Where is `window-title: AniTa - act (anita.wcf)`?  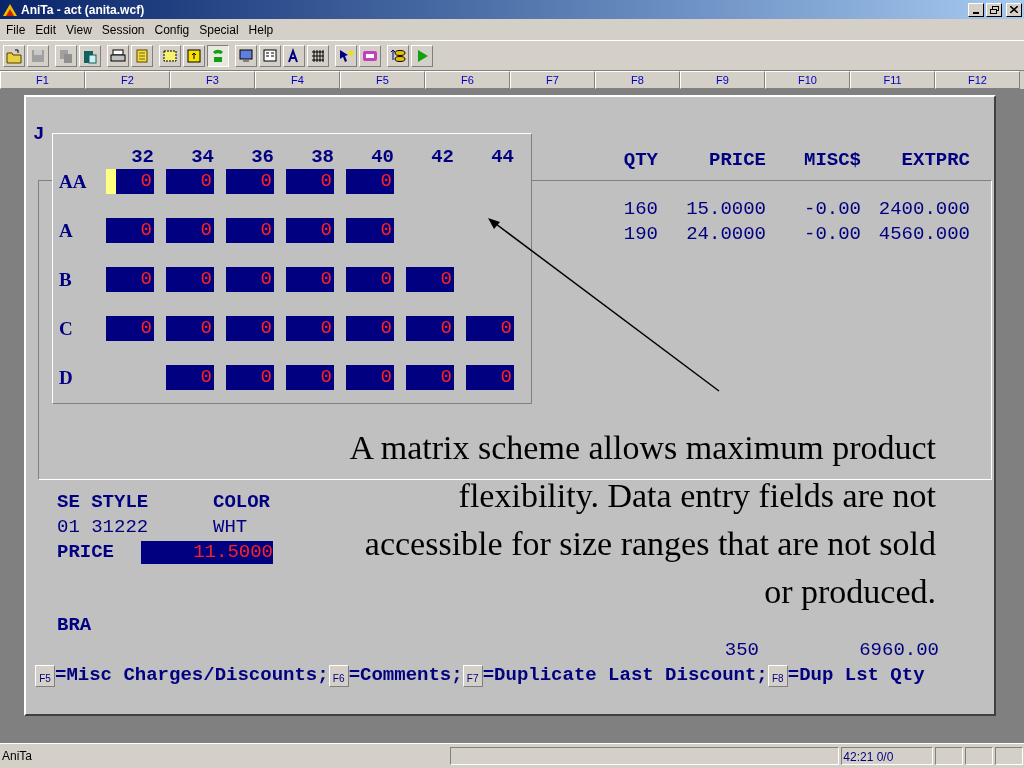 window-title: AniTa - act (anita.wcf) is located at coordinates (83, 10).